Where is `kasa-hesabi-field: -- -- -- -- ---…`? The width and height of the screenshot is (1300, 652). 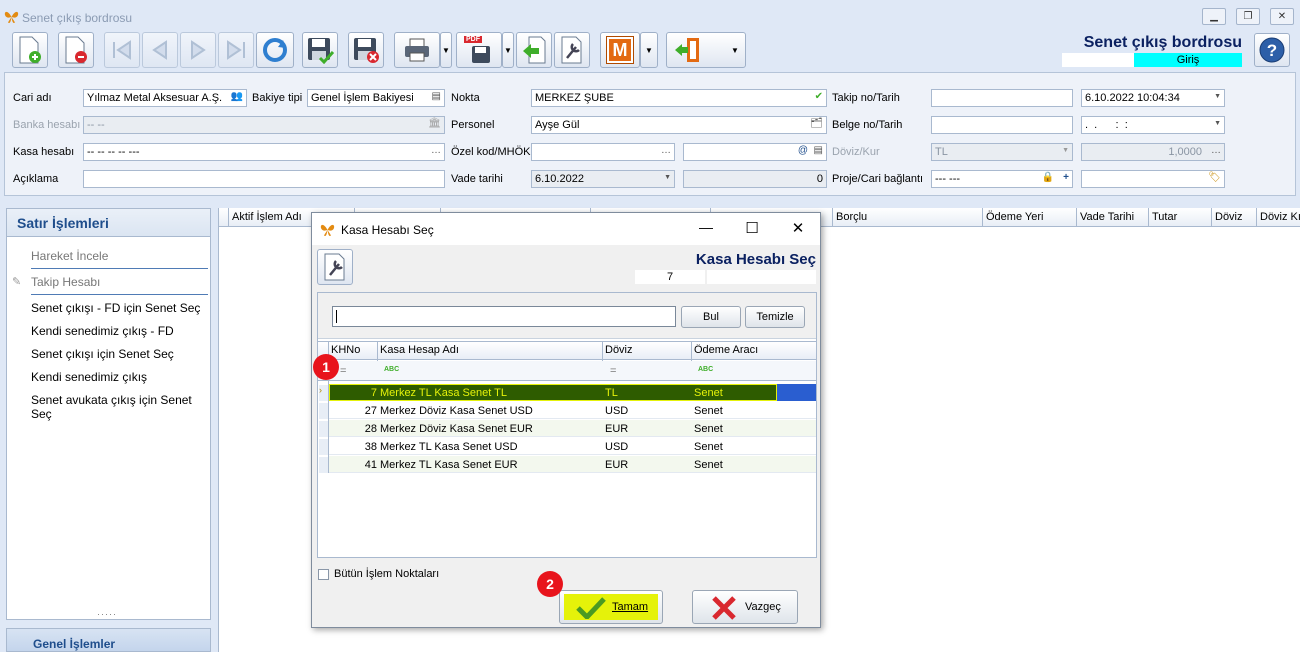 kasa-hesabi-field: -- -- -- -- ---… is located at coordinates (264, 152).